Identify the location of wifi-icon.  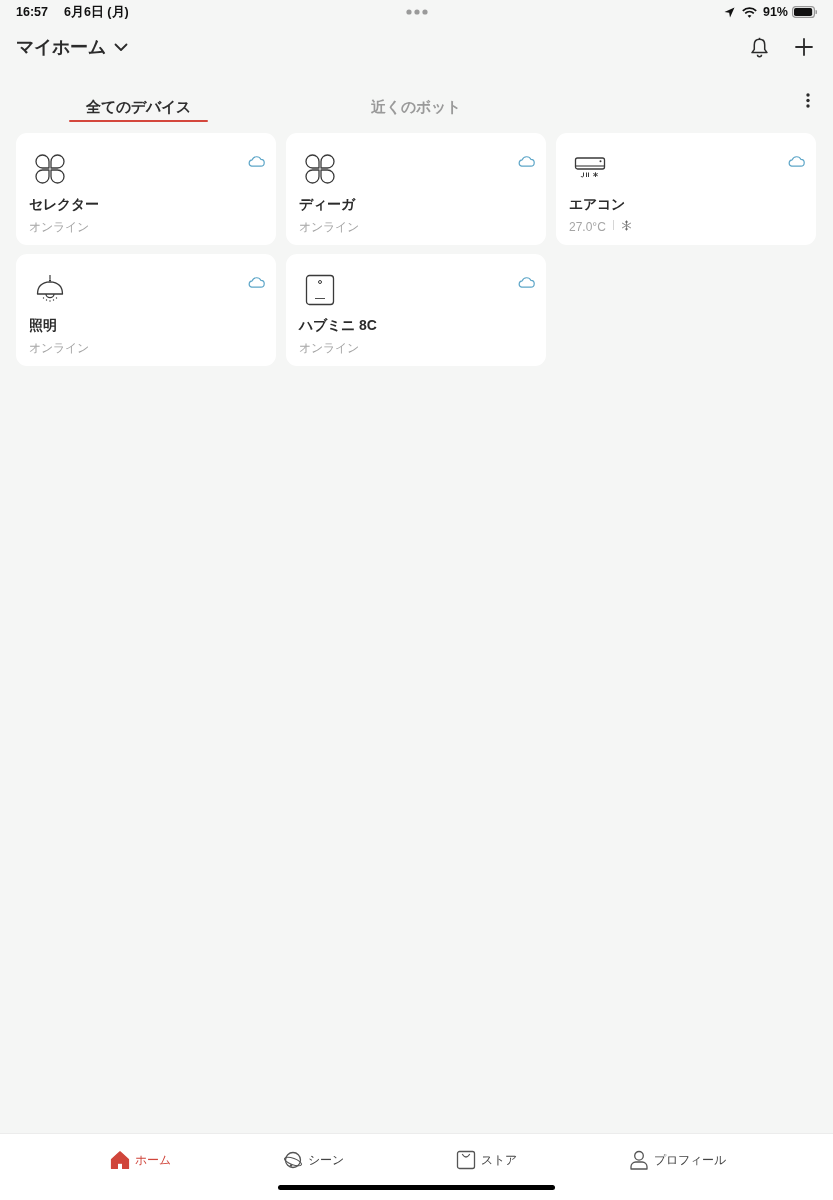
(749, 12).